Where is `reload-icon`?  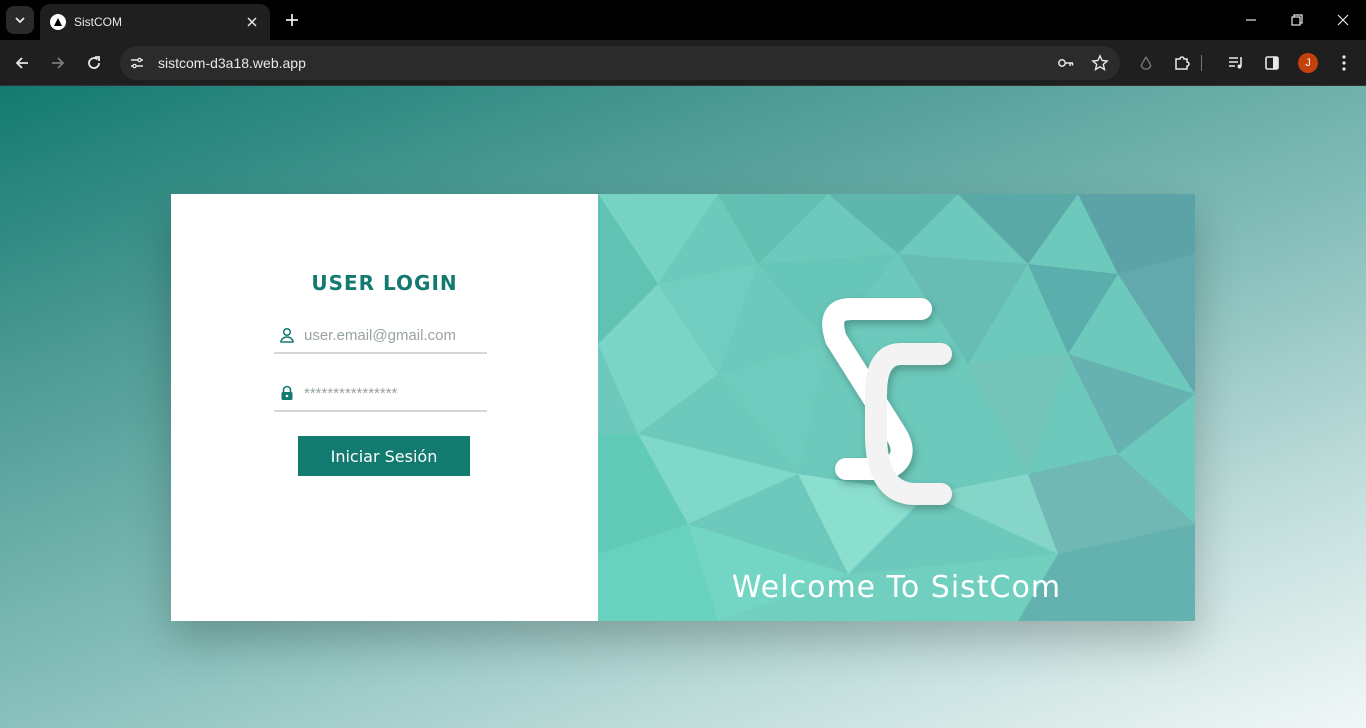
reload-icon is located at coordinates (94, 62).